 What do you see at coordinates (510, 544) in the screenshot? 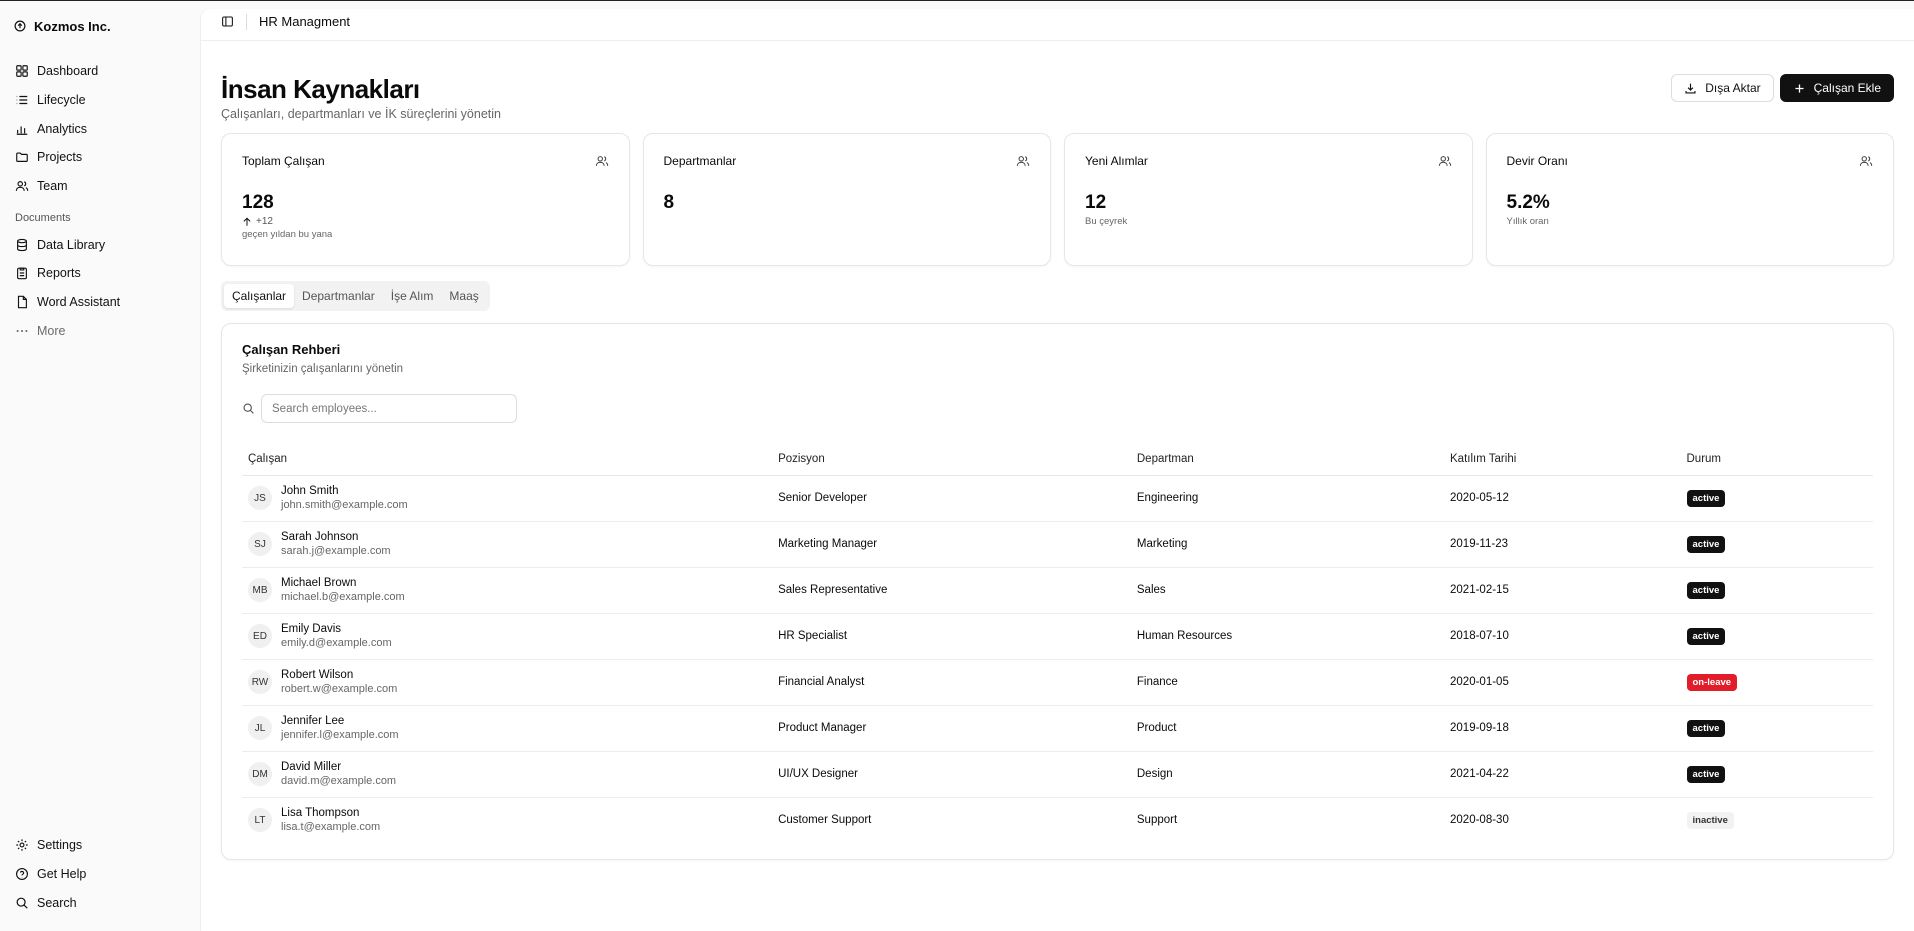
I see `employee-cell: SJ Sarah Johnson sarah.j@example.com` at bounding box center [510, 544].